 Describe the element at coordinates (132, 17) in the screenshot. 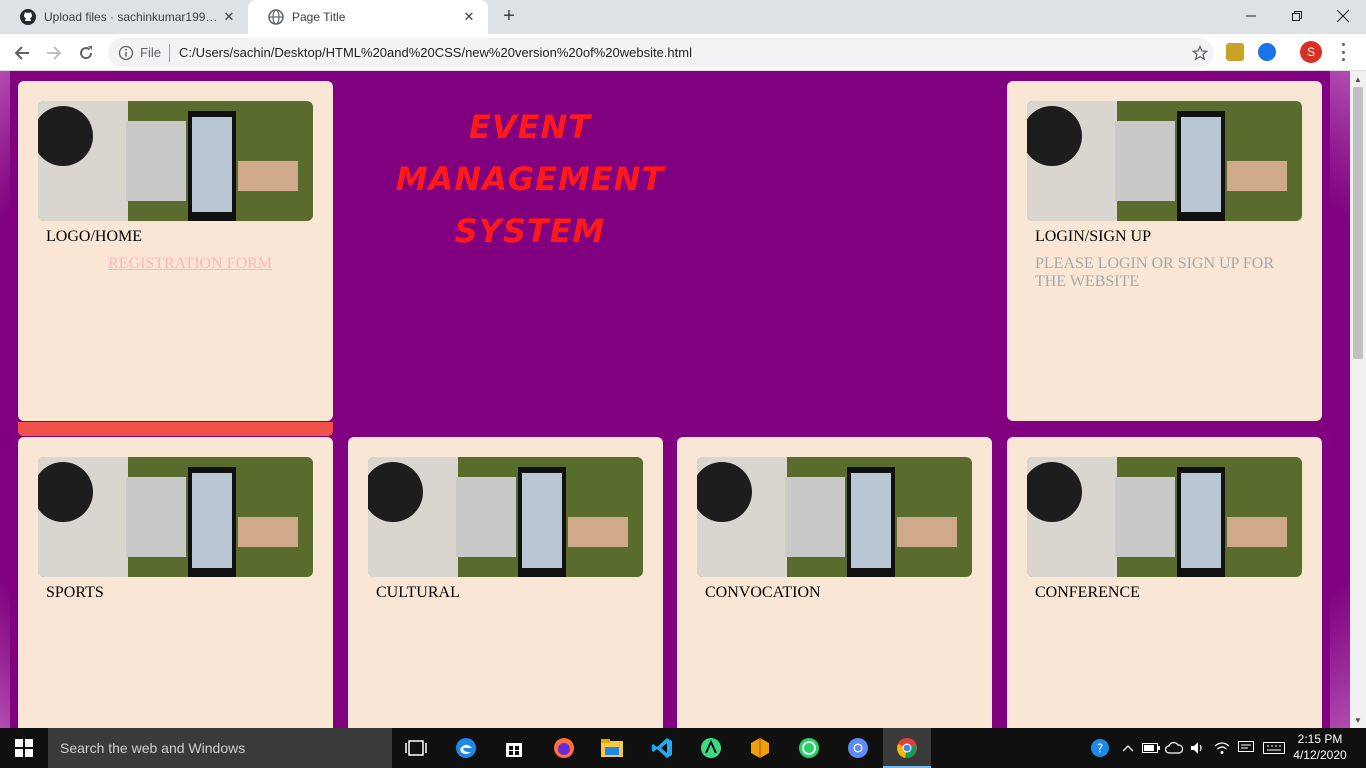

I see `tab-title: Upload files · sachinkumar1999/le` at that location.